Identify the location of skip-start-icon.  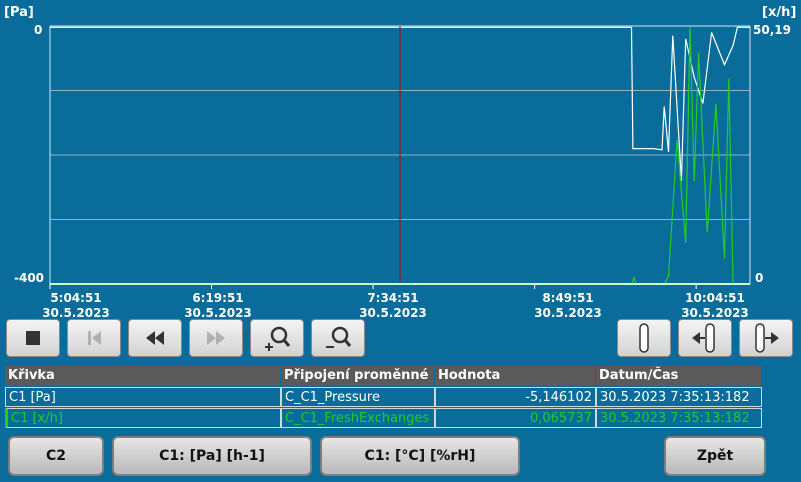
(94, 338).